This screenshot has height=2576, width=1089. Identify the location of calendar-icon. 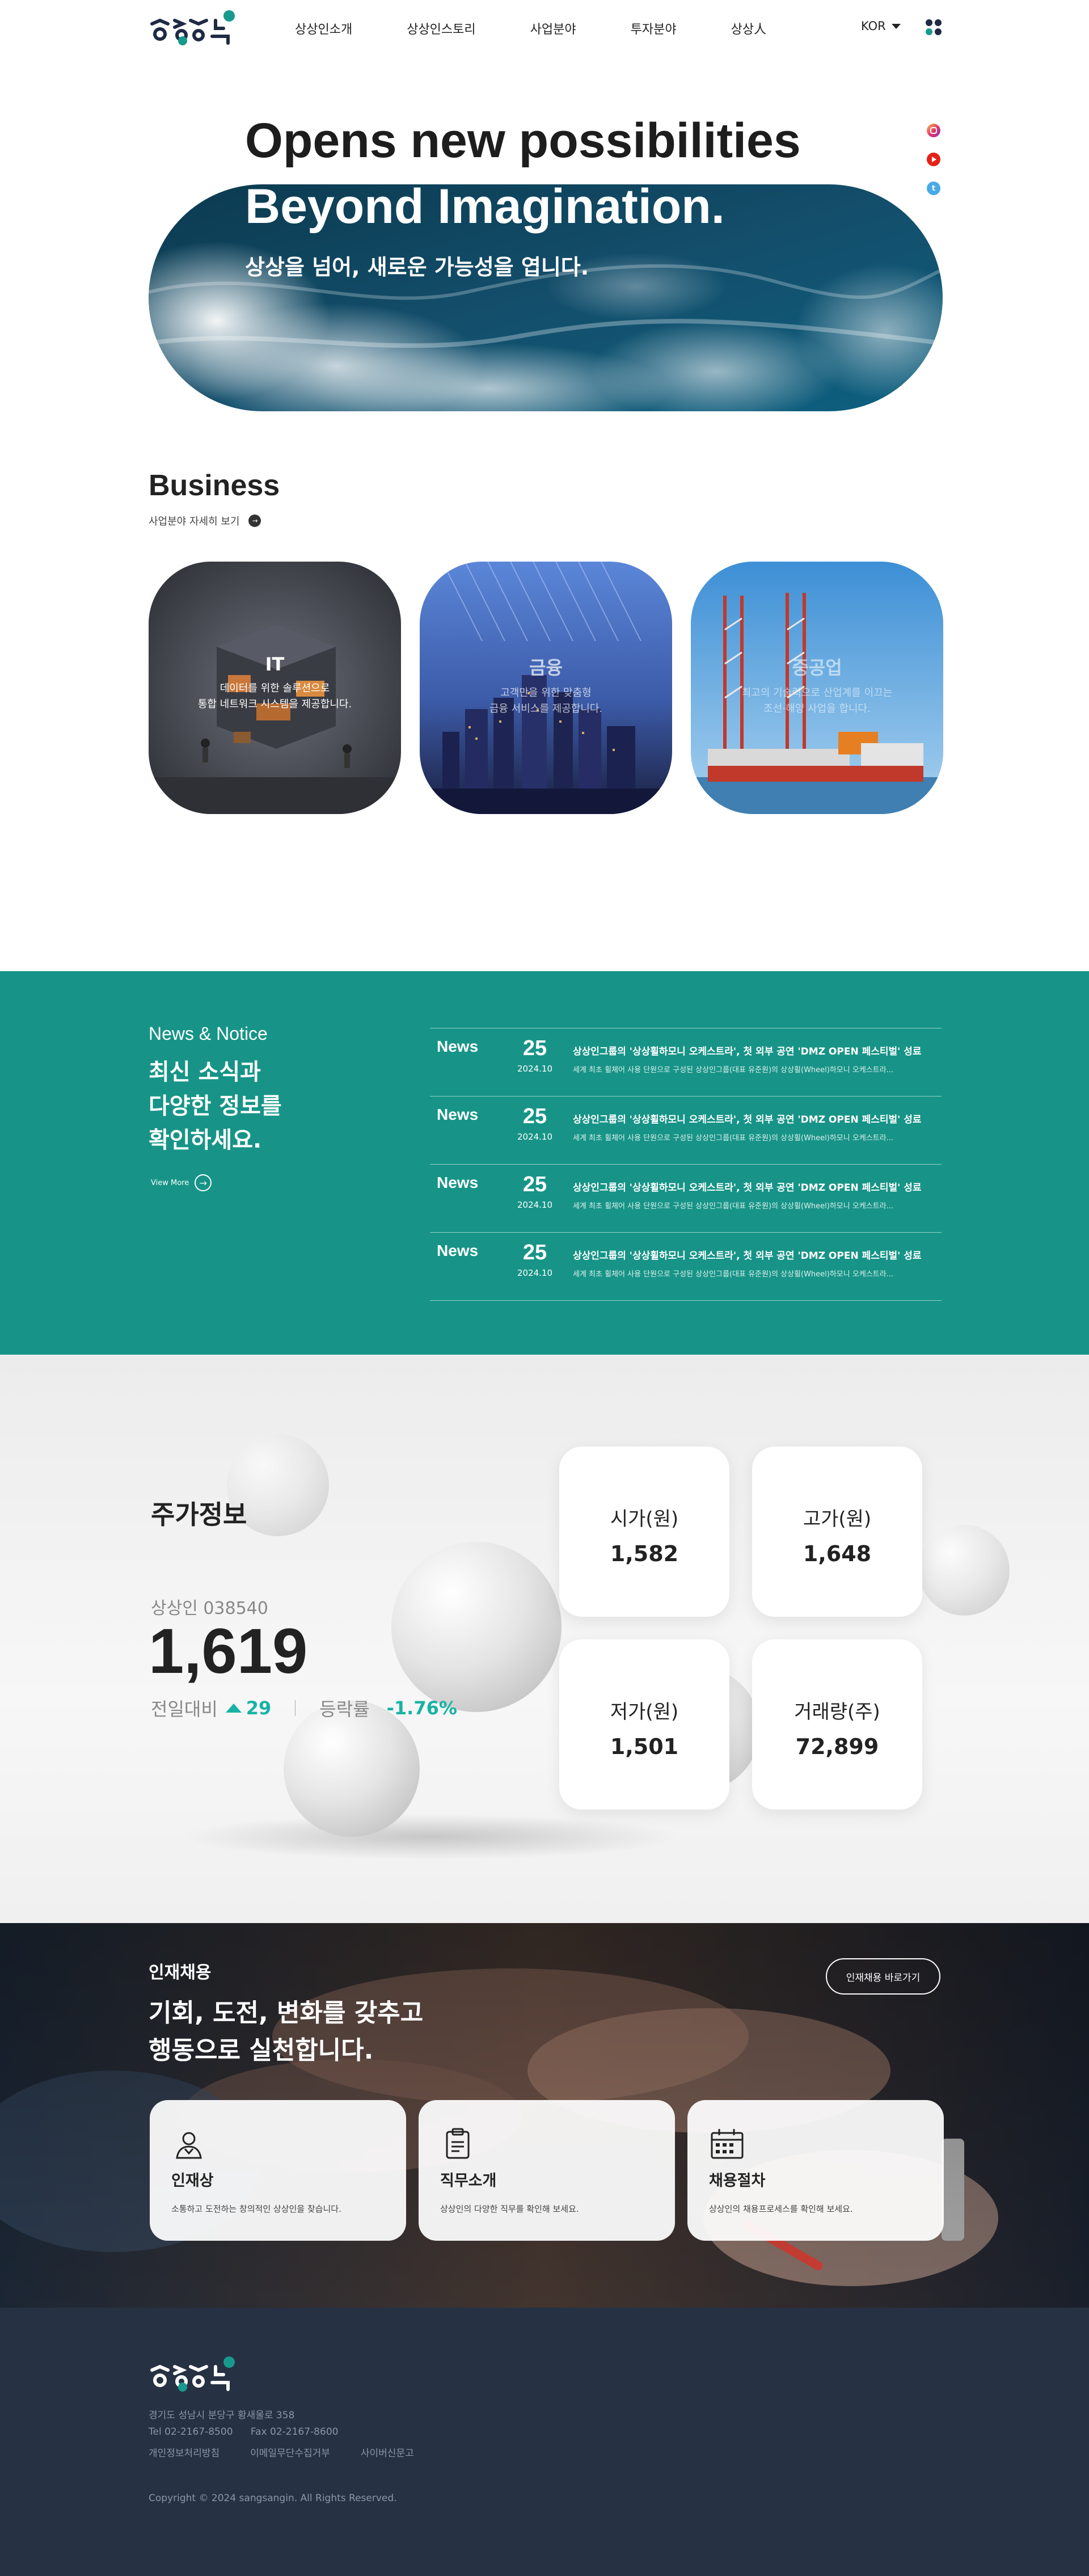
(727, 2144).